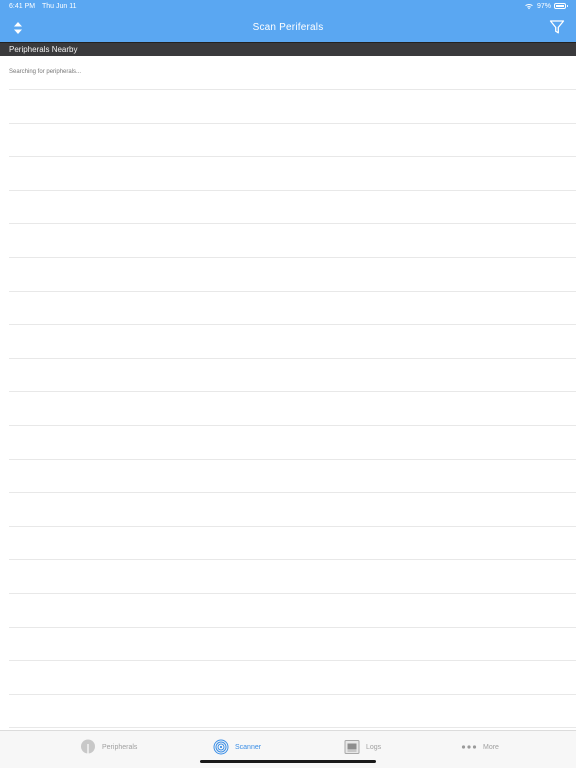 This screenshot has width=576, height=768. Describe the element at coordinates (362, 747) in the screenshot. I see `tab-logs: Logs` at that location.